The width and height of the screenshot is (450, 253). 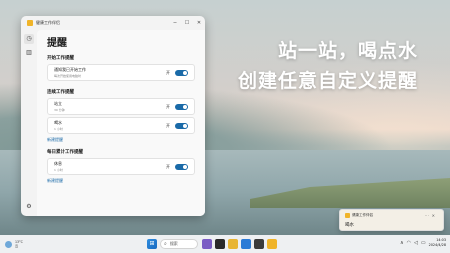 I want to click on weather-desc: 云, so click(x=17, y=246).